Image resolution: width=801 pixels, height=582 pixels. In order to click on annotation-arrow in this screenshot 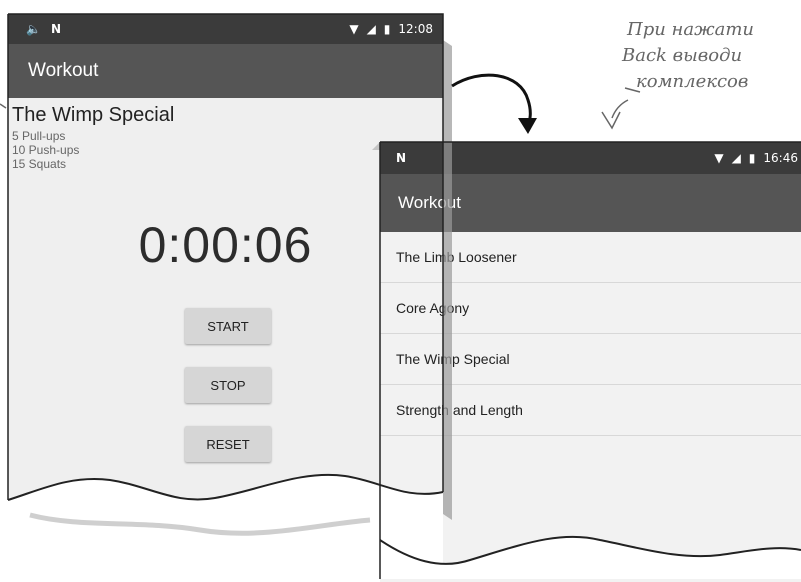, I will do `click(615, 114)`.